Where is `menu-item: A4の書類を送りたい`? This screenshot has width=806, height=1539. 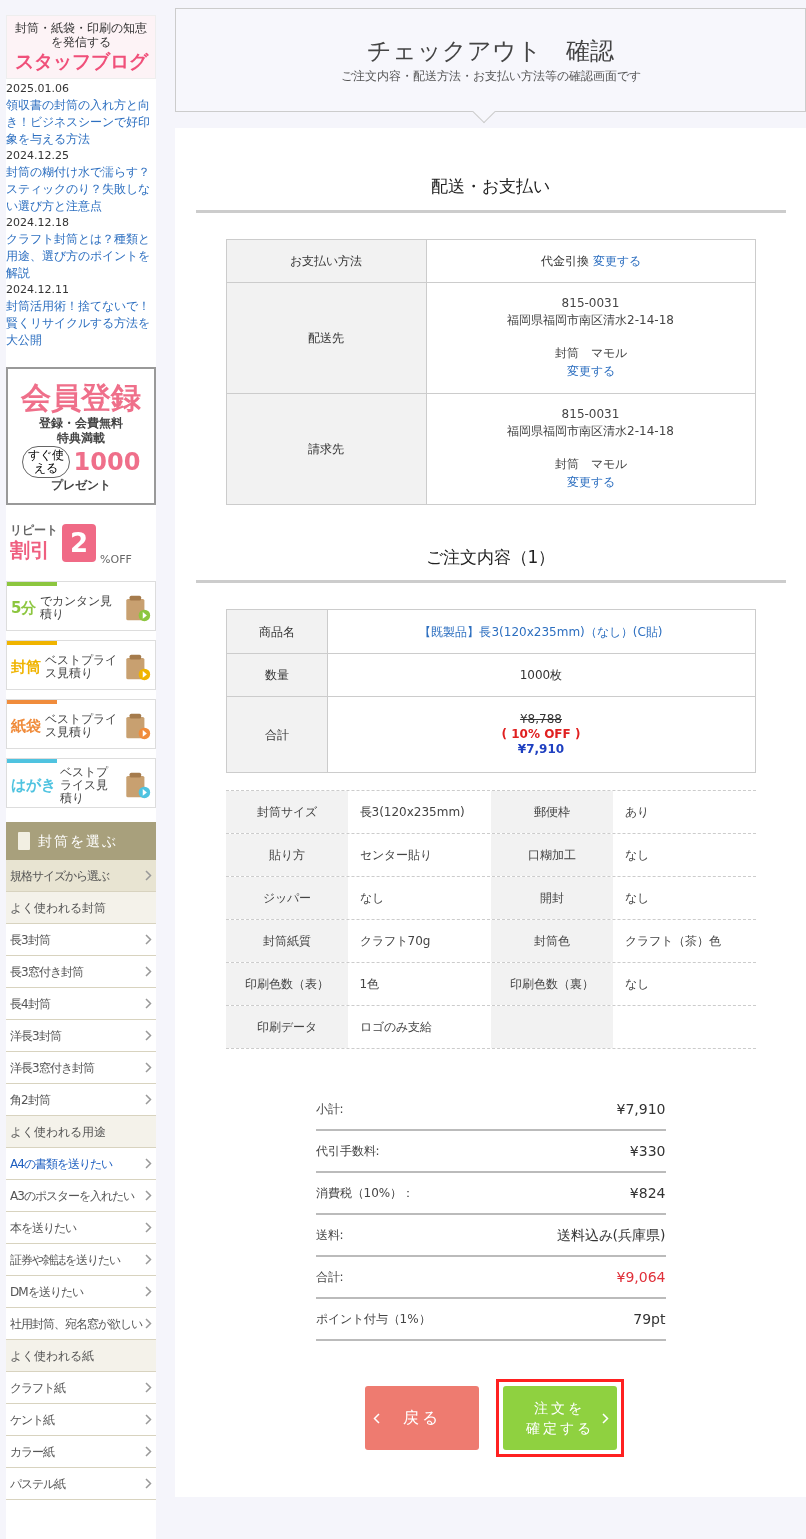
menu-item: A4の書類を送りたい is located at coordinates (81, 1164).